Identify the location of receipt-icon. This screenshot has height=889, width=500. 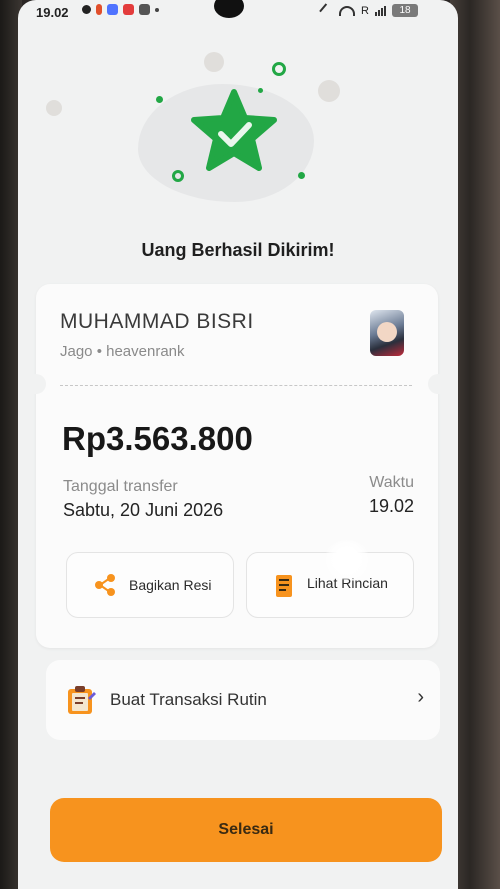
(284, 586).